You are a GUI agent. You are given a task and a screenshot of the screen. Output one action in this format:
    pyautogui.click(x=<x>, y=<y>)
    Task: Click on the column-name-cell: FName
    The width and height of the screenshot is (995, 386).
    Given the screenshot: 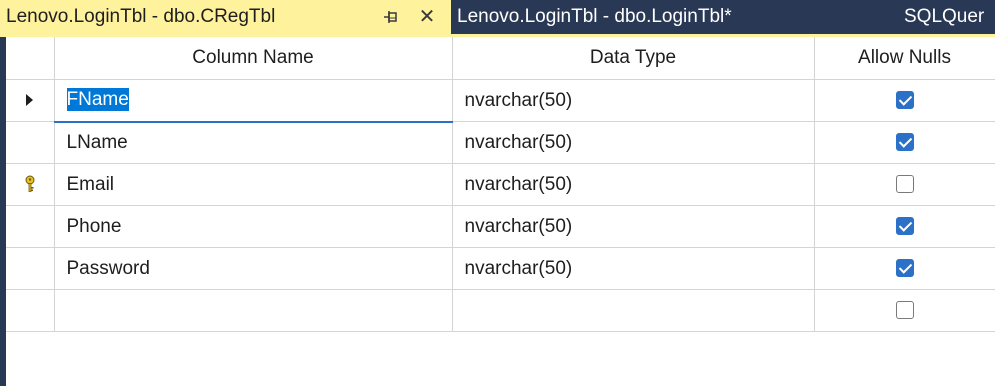 What is the action you would take?
    pyautogui.click(x=253, y=101)
    